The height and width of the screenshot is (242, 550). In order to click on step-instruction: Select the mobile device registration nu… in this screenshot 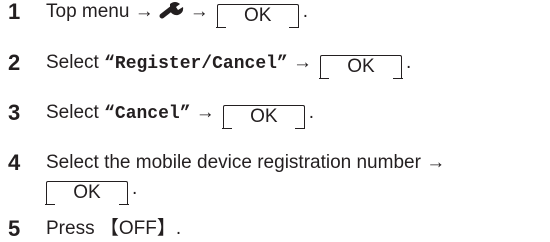, I will do `click(233, 162)`.